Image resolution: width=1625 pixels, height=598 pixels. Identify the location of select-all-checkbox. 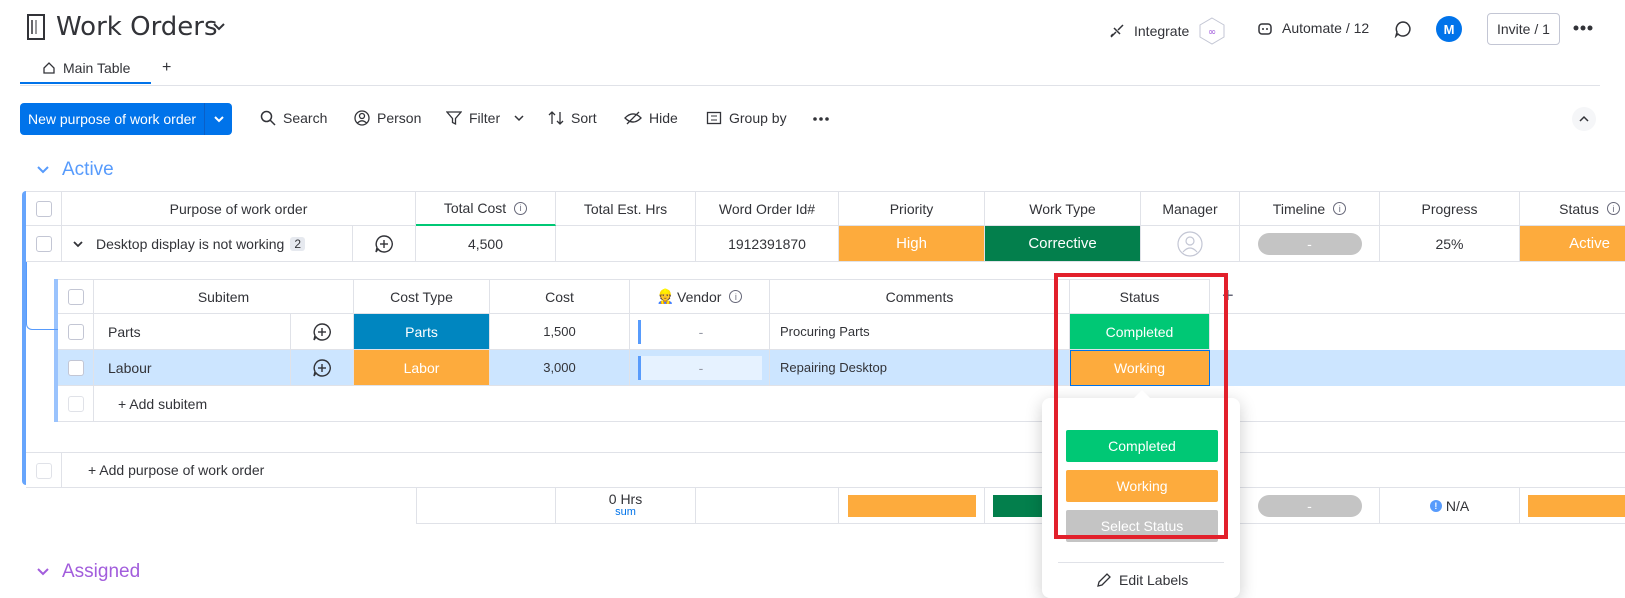
(44, 208).